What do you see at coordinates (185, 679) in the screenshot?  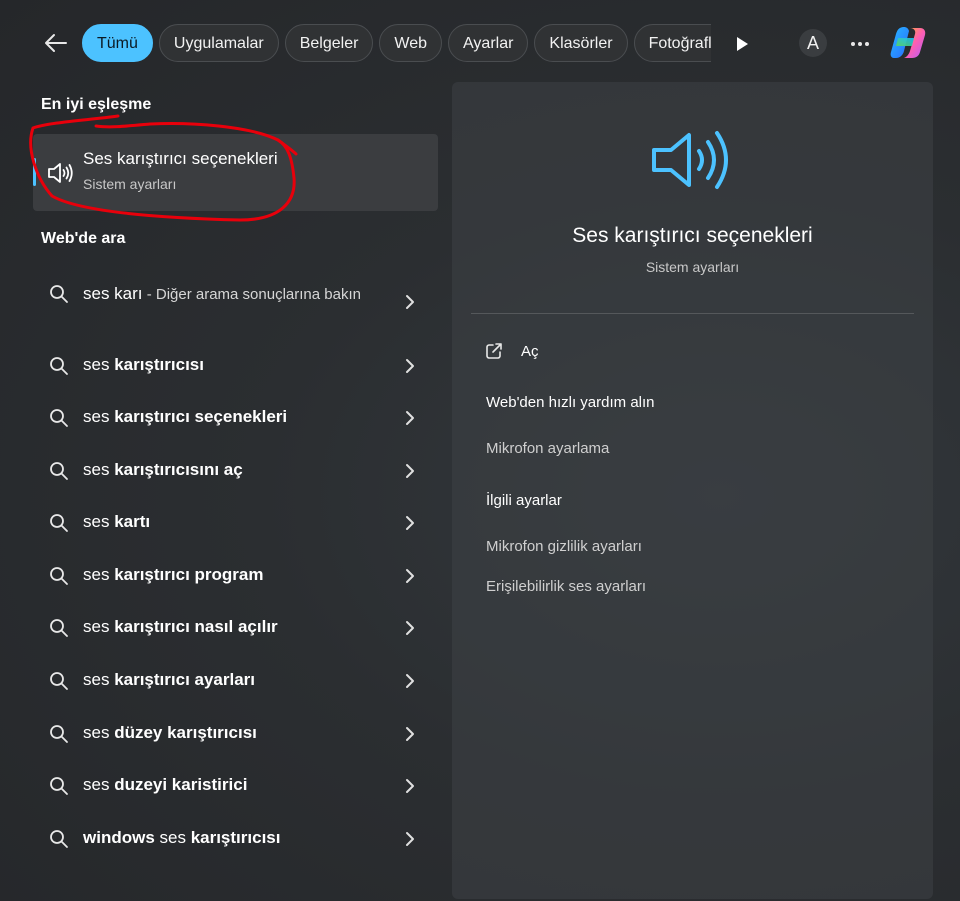 I see `suggestion-completion: karıştırıcı ayarları` at bounding box center [185, 679].